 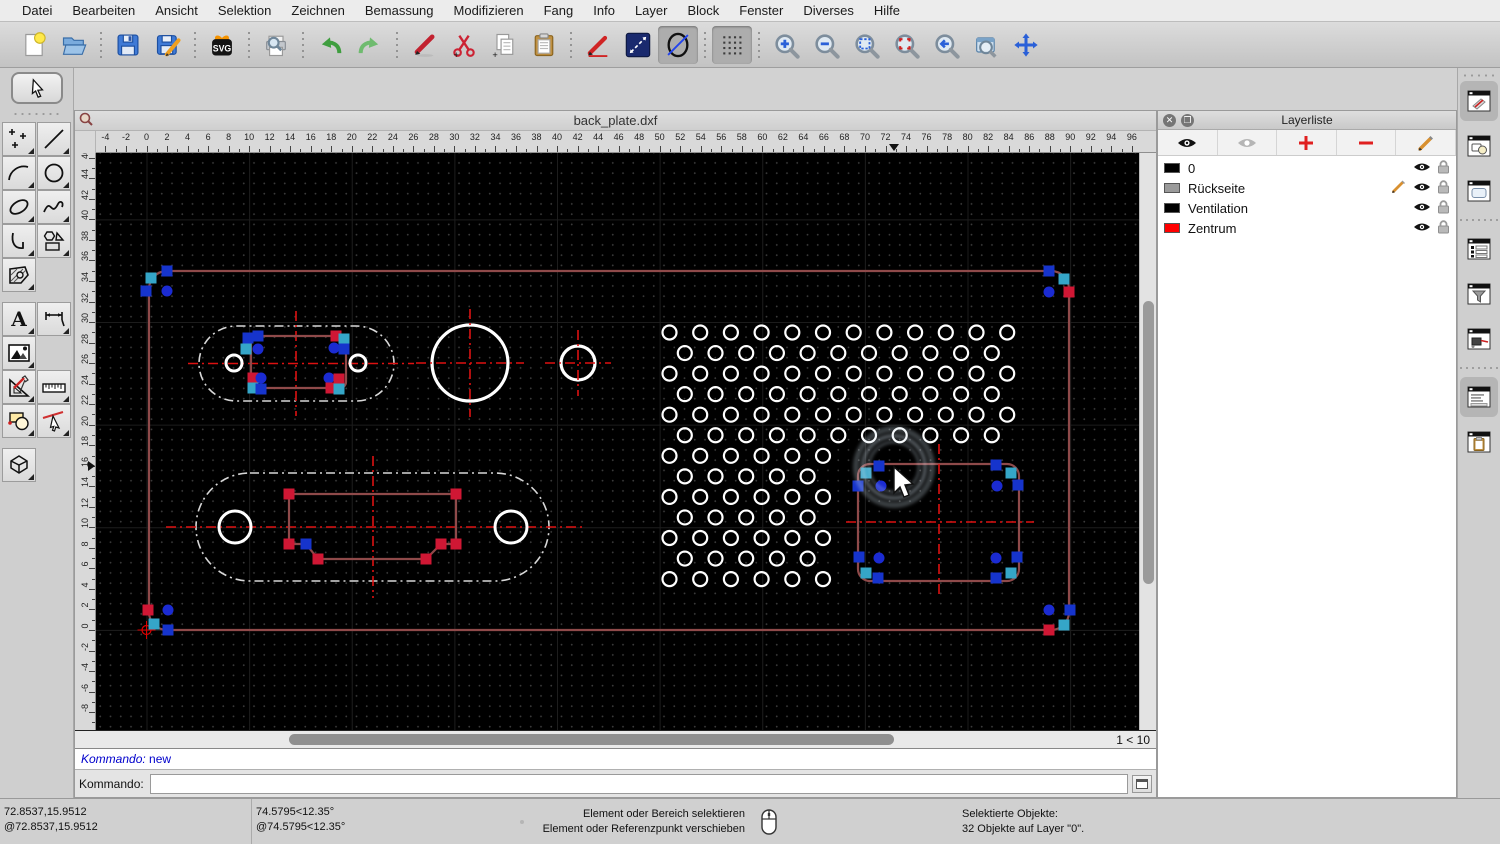 What do you see at coordinates (54, 387) in the screenshot?
I see `tool-measure-button` at bounding box center [54, 387].